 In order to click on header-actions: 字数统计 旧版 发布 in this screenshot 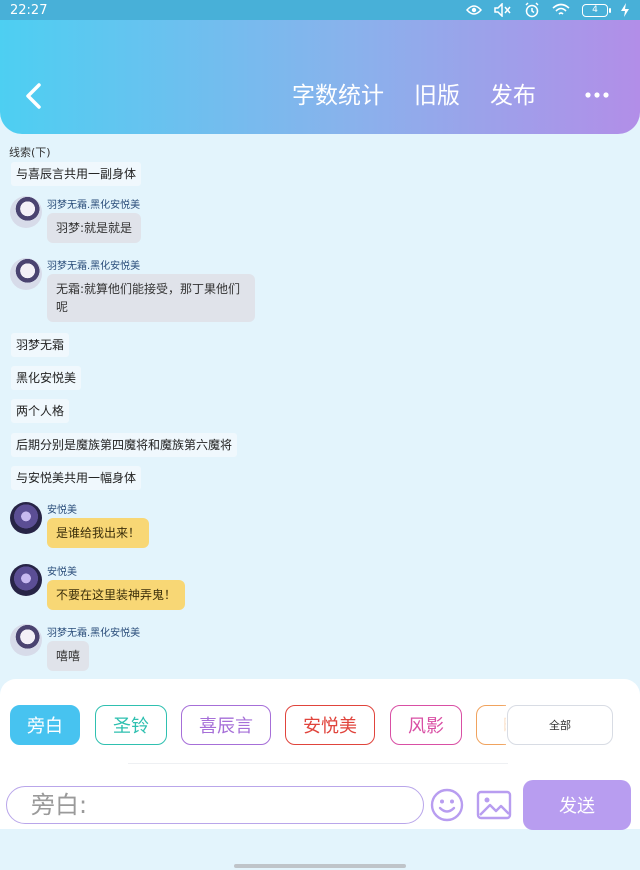, I will do `click(414, 96)`.